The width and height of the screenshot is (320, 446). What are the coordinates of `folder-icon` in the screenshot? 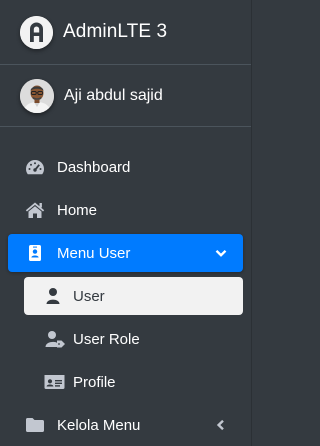 It's located at (37, 425).